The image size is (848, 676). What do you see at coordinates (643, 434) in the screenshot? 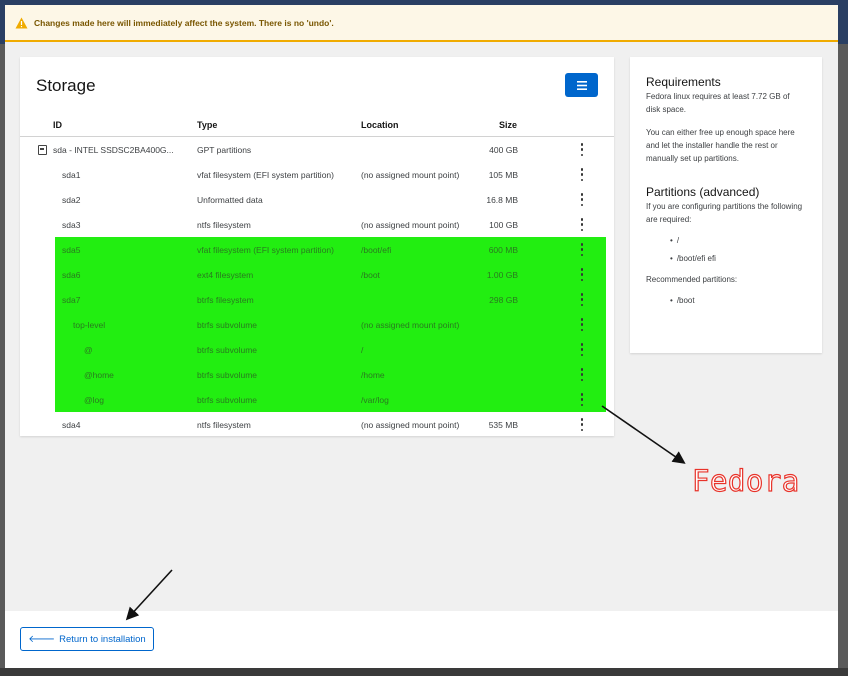
I see `annotation-arrow-right` at bounding box center [643, 434].